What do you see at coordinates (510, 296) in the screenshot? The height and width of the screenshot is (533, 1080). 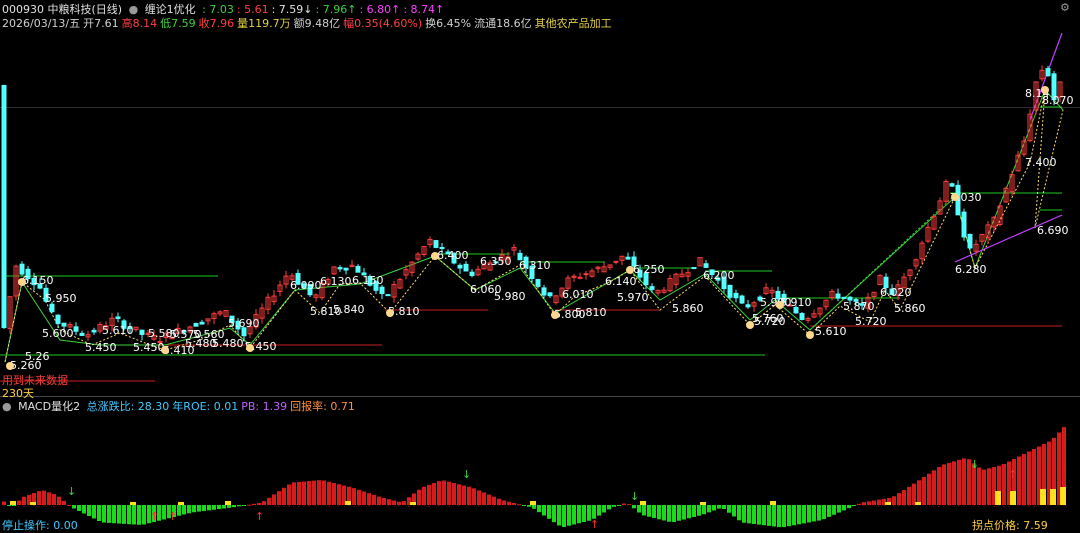 I see `price-label: 5.980` at bounding box center [510, 296].